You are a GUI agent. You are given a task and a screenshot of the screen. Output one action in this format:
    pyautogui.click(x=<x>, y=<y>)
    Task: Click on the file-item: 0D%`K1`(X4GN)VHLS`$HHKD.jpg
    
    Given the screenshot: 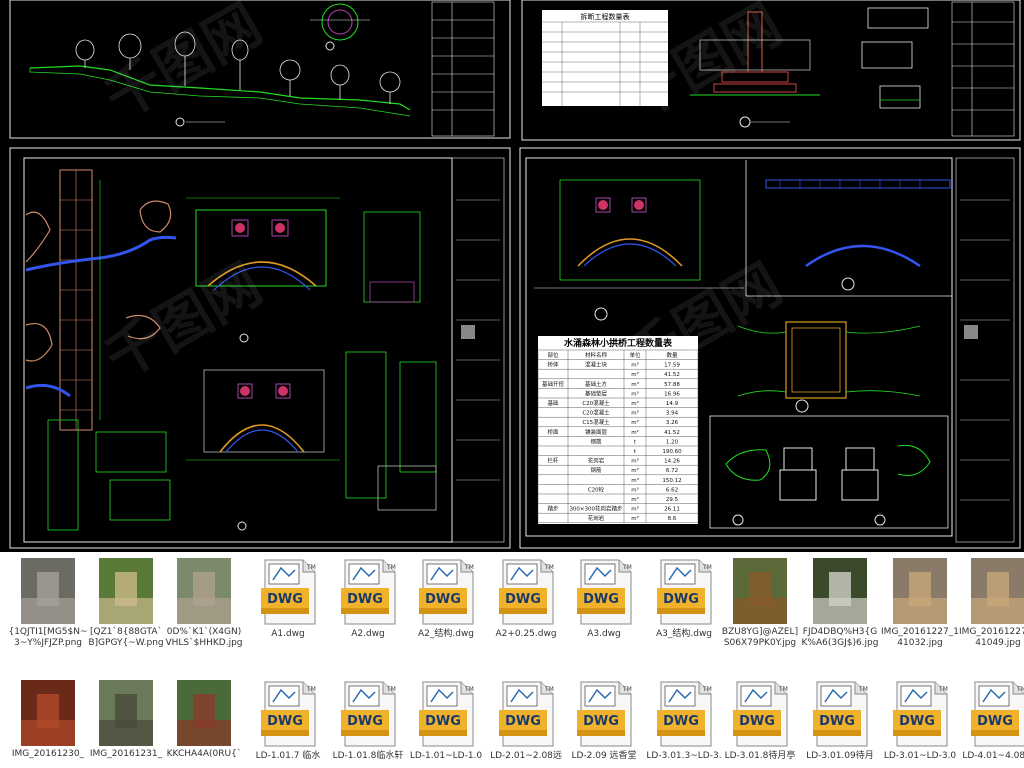 What is the action you would take?
    pyautogui.click(x=204, y=603)
    